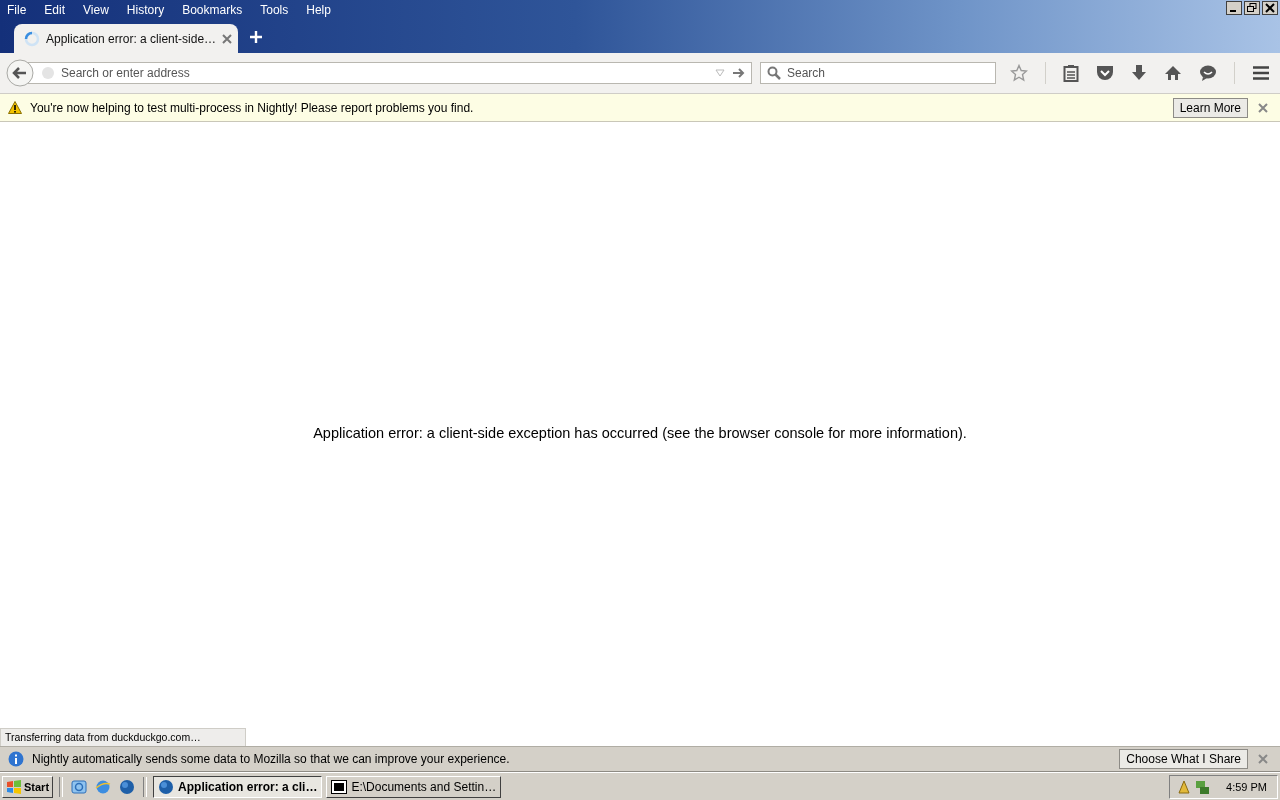  I want to click on bookmark-star-icon, so click(1019, 73).